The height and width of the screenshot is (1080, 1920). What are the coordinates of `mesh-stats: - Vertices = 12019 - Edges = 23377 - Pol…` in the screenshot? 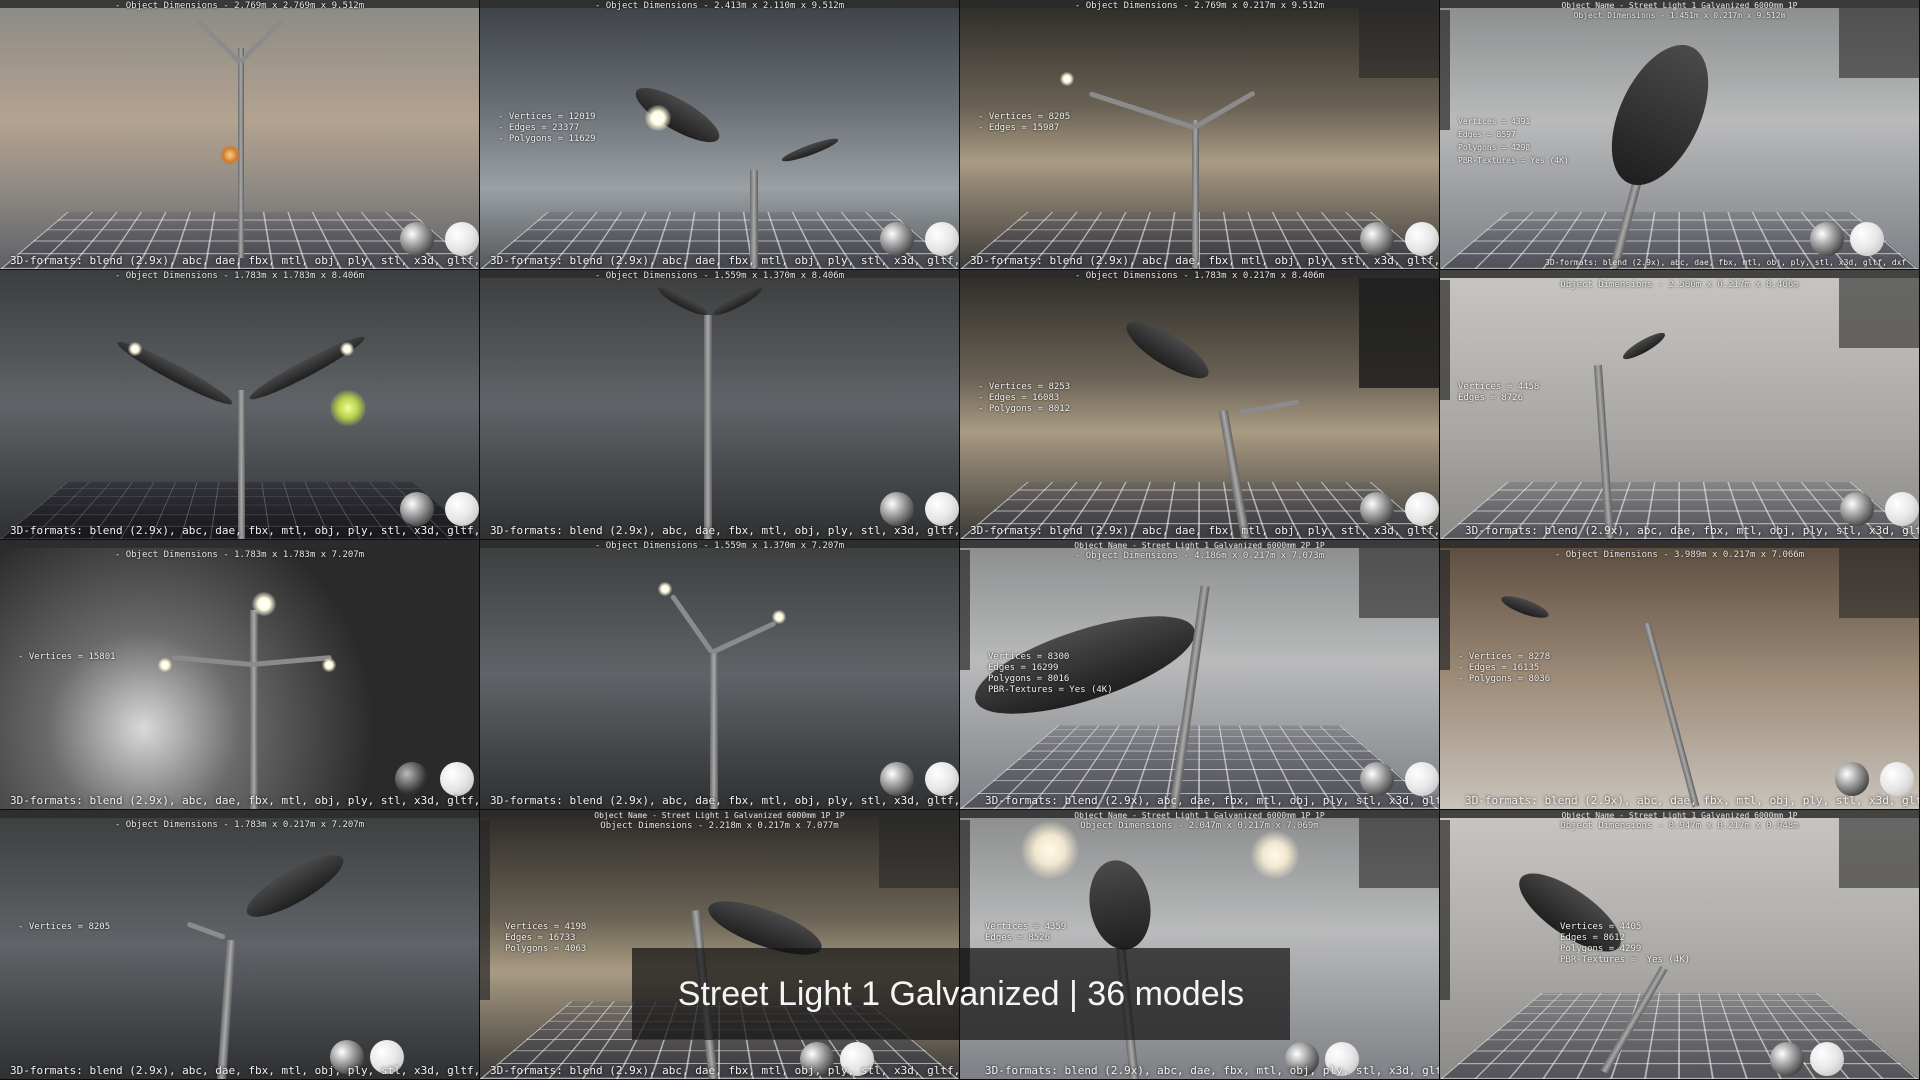 It's located at (547, 128).